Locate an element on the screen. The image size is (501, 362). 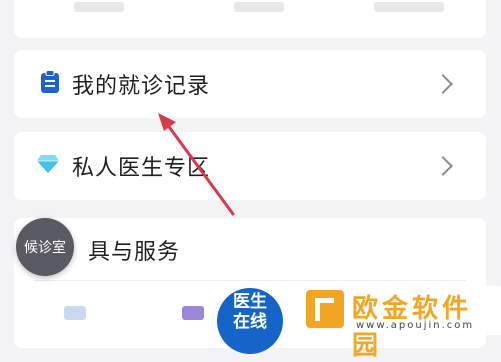
watermark-url: www.apoujin.com is located at coordinates (415, 325).